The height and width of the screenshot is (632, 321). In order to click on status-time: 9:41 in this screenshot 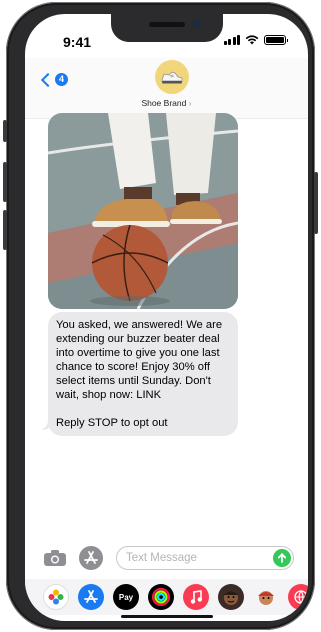, I will do `click(77, 42)`.